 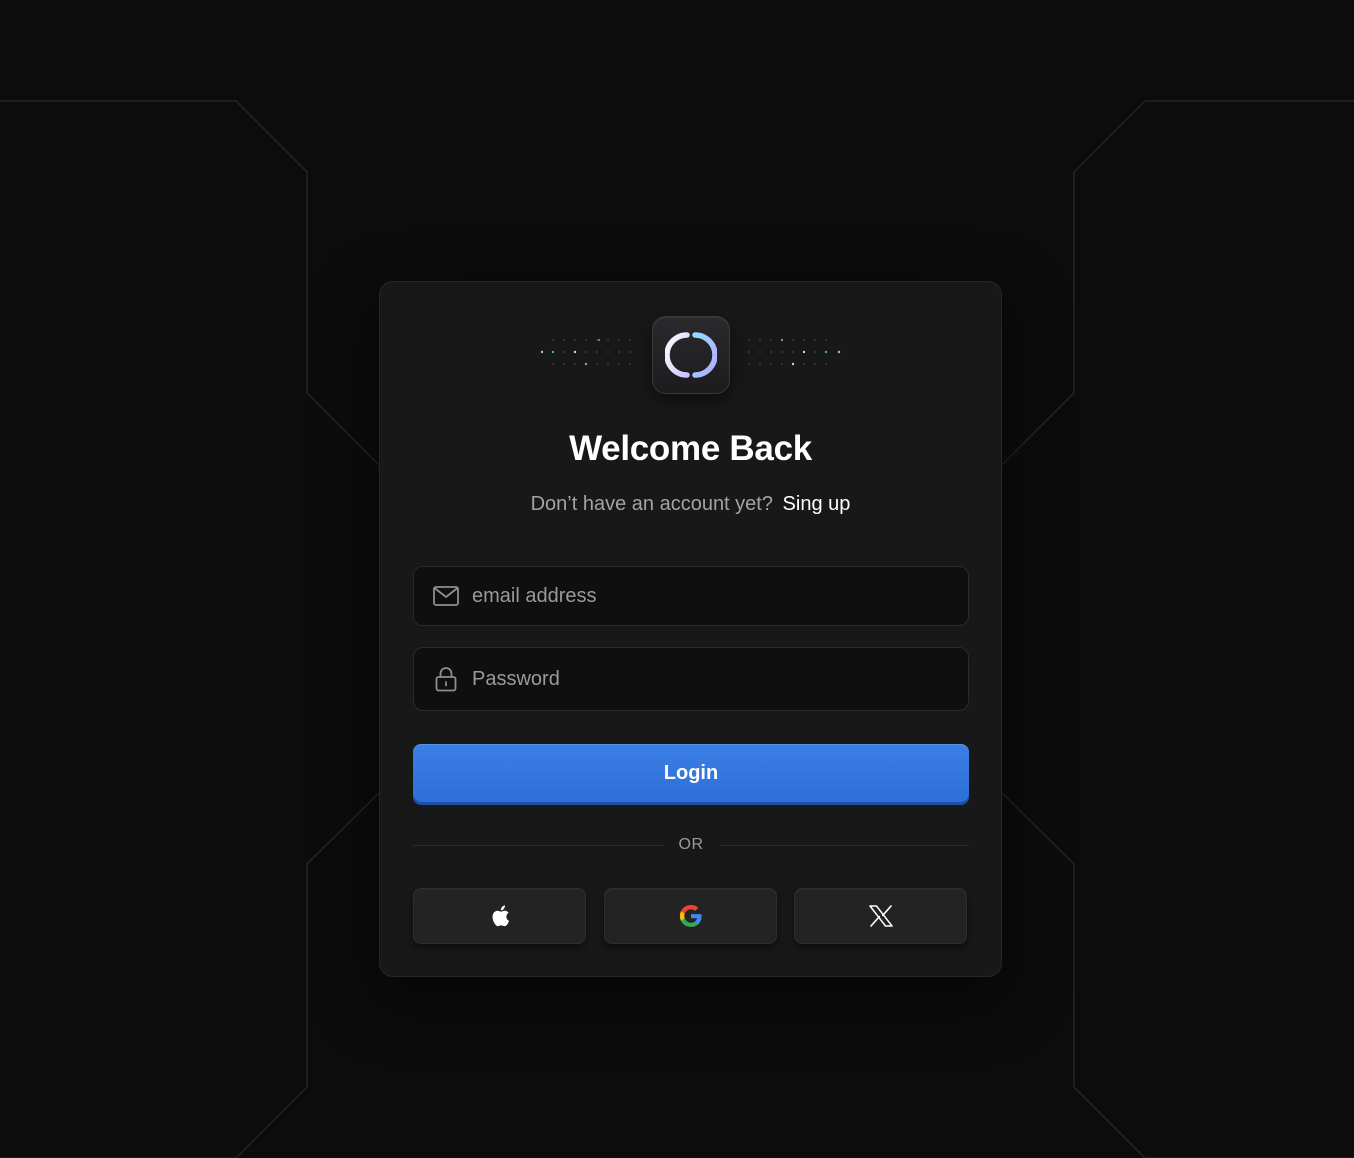 What do you see at coordinates (446, 596) in the screenshot?
I see `mail-icon` at bounding box center [446, 596].